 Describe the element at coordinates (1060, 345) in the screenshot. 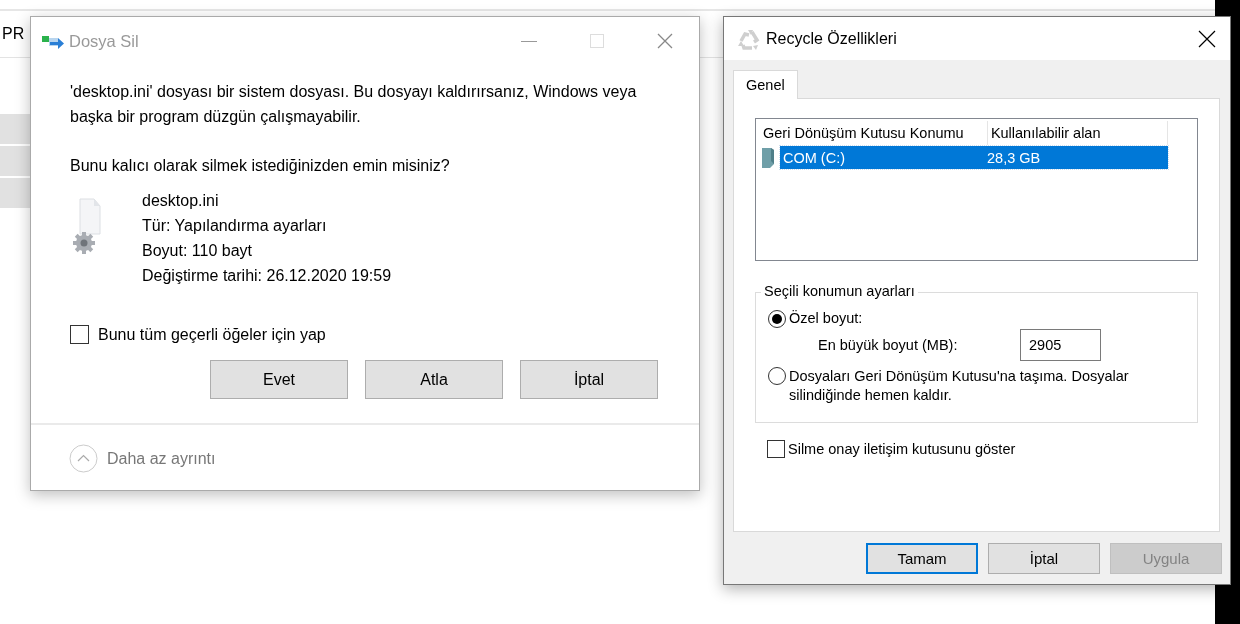

I see `input-field: 2905` at that location.